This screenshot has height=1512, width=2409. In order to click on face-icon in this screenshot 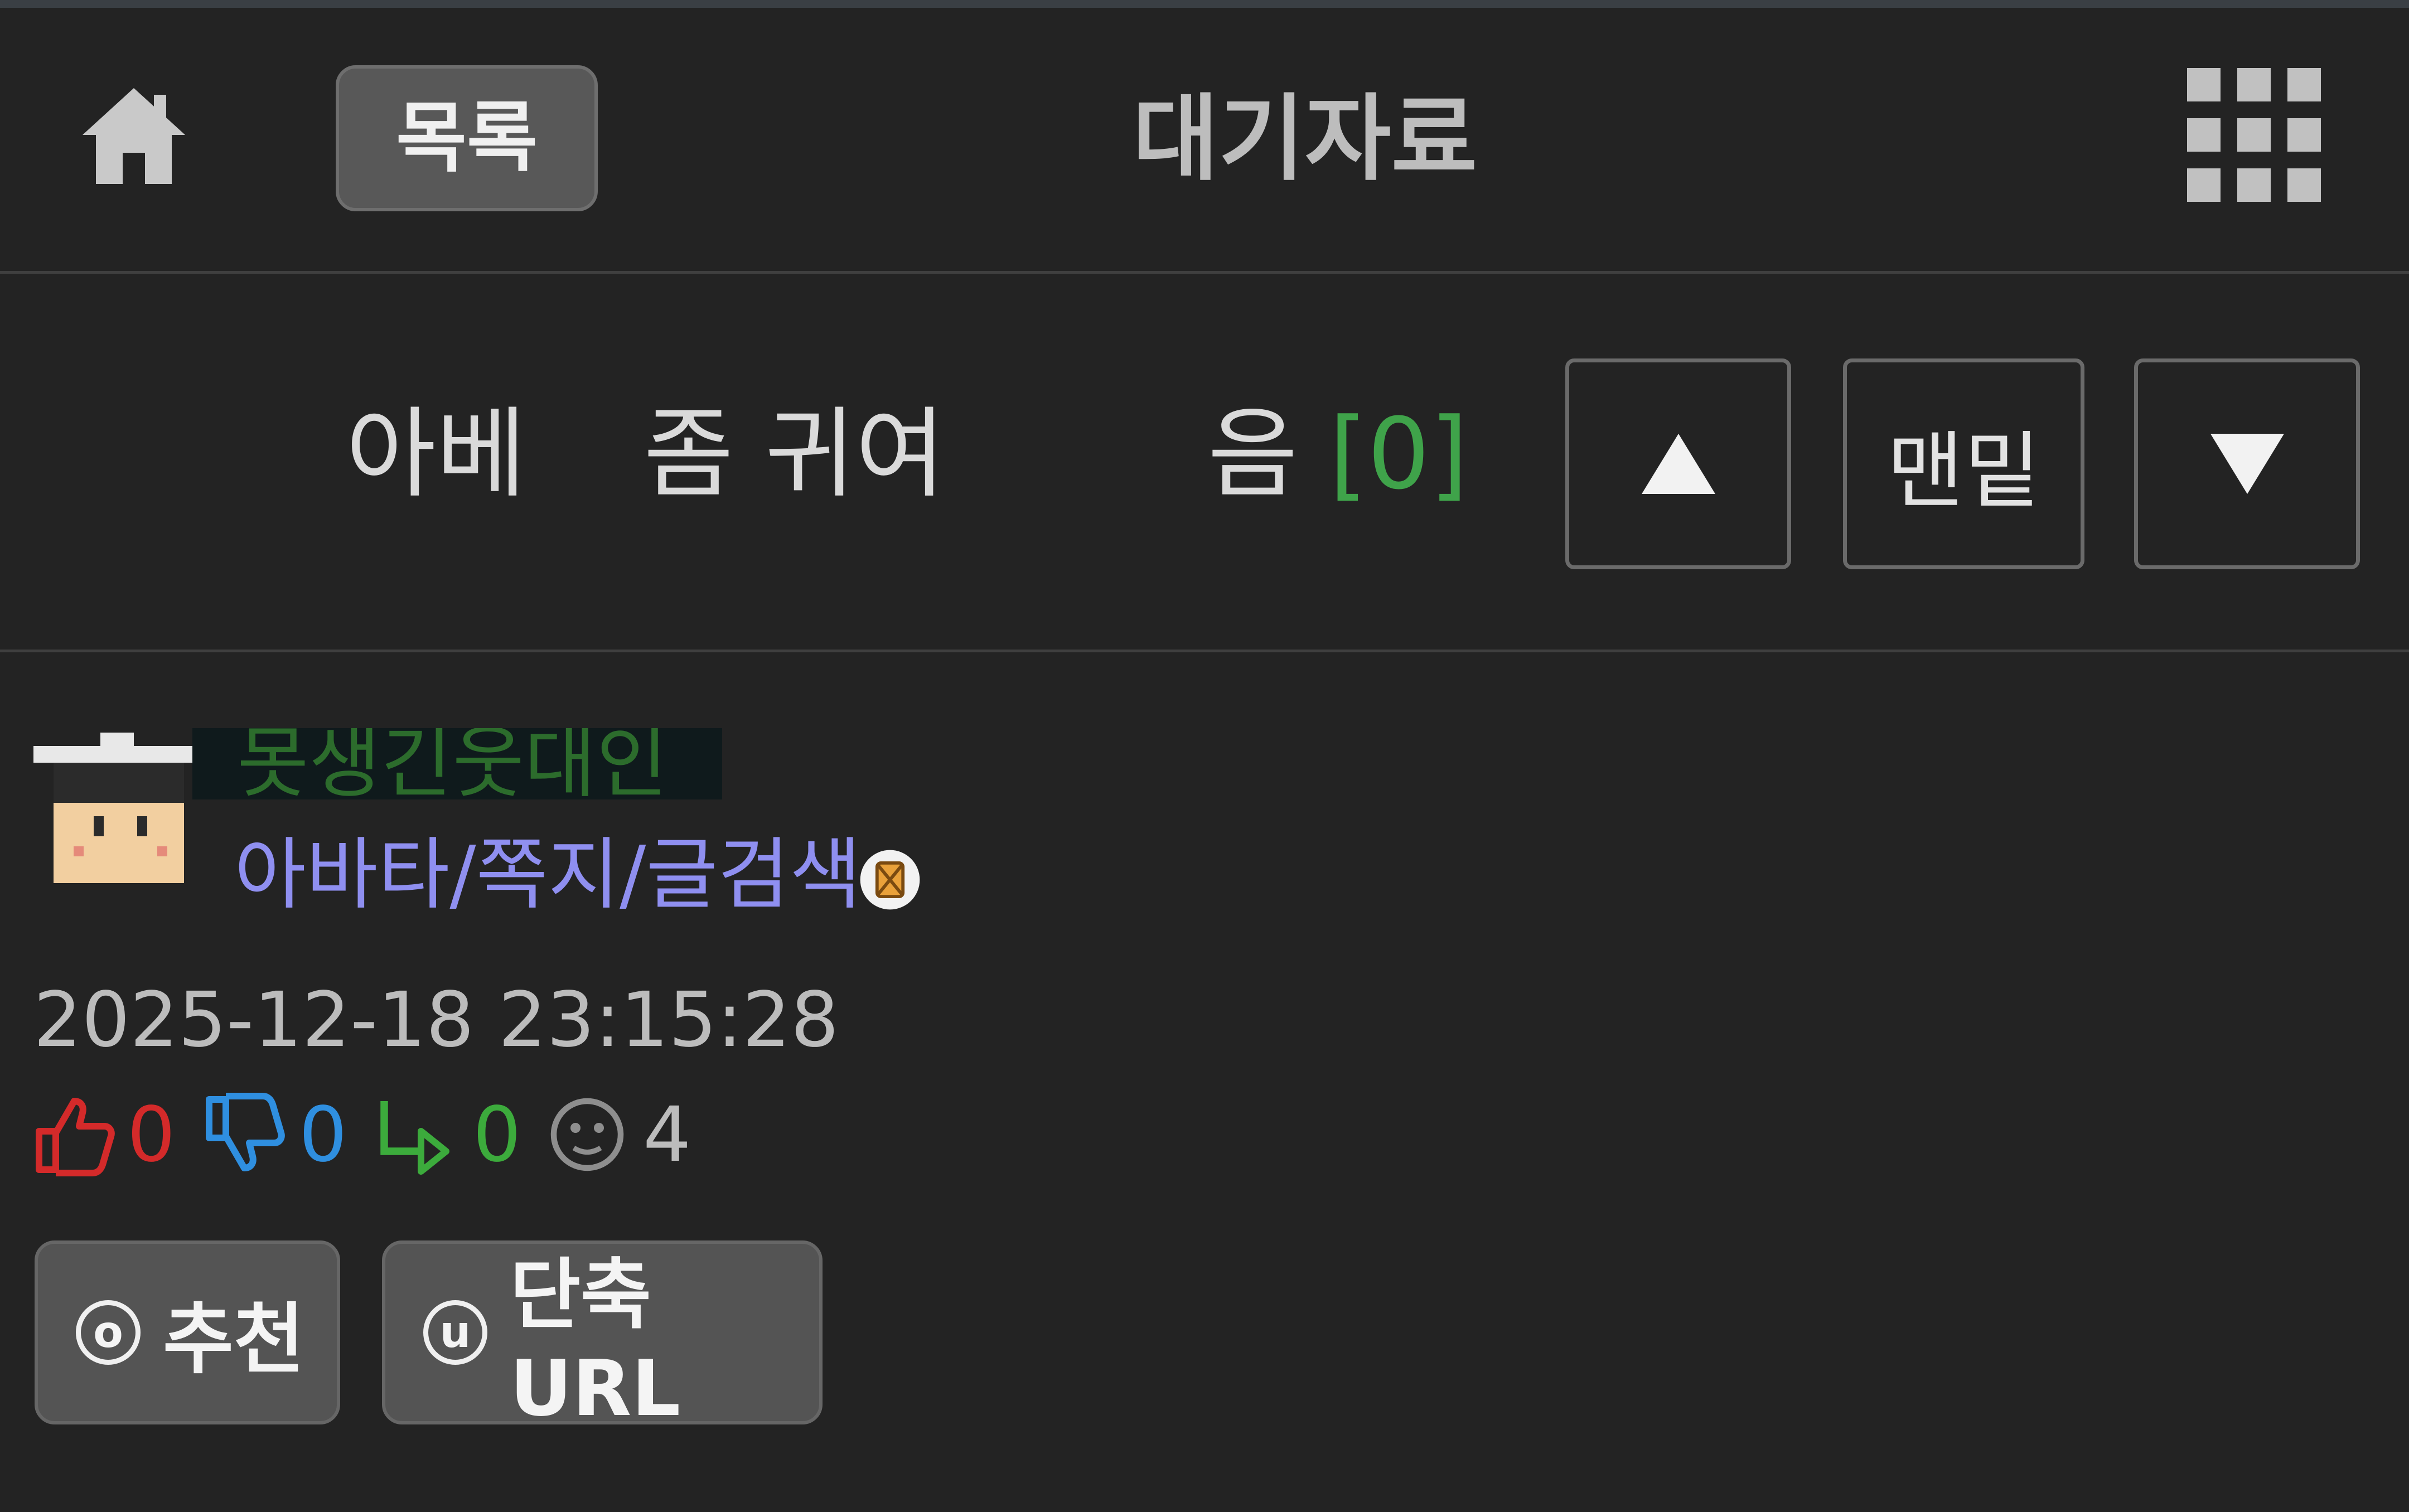, I will do `click(587, 1134)`.